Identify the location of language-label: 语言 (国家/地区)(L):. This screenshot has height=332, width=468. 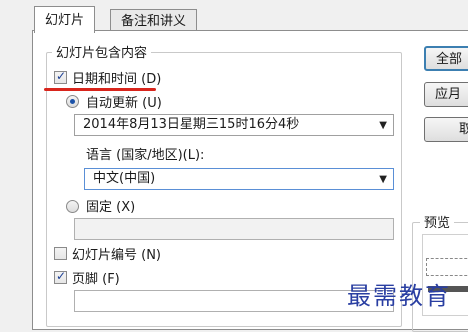
(145, 155).